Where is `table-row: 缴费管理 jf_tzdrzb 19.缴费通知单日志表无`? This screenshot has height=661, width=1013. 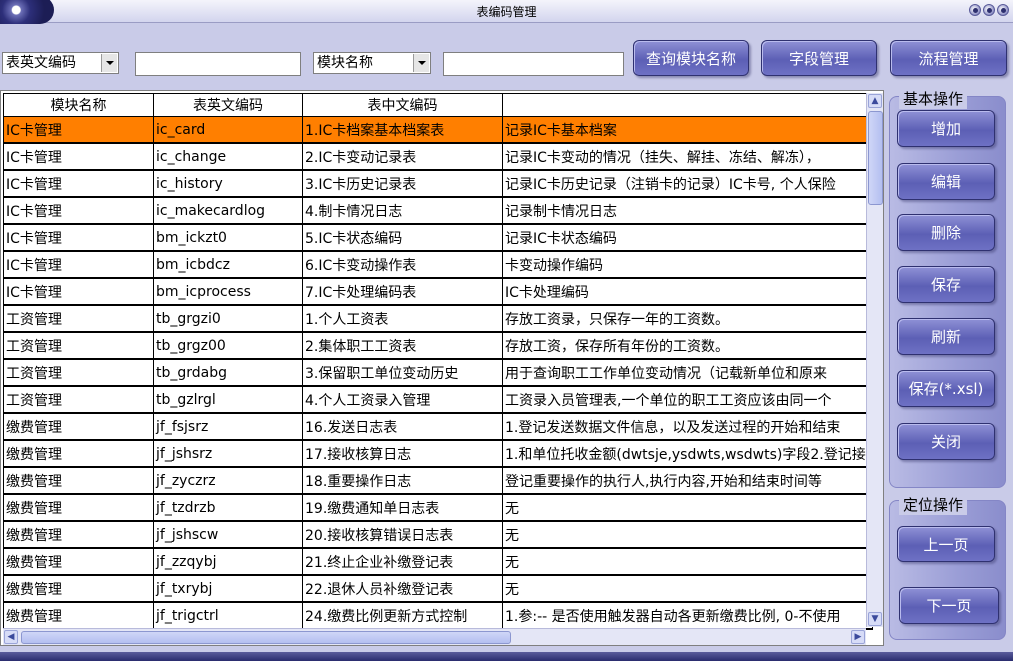 table-row: 缴费管理 jf_tzdrzb 19.缴费通知单日志表无 is located at coordinates (438, 507).